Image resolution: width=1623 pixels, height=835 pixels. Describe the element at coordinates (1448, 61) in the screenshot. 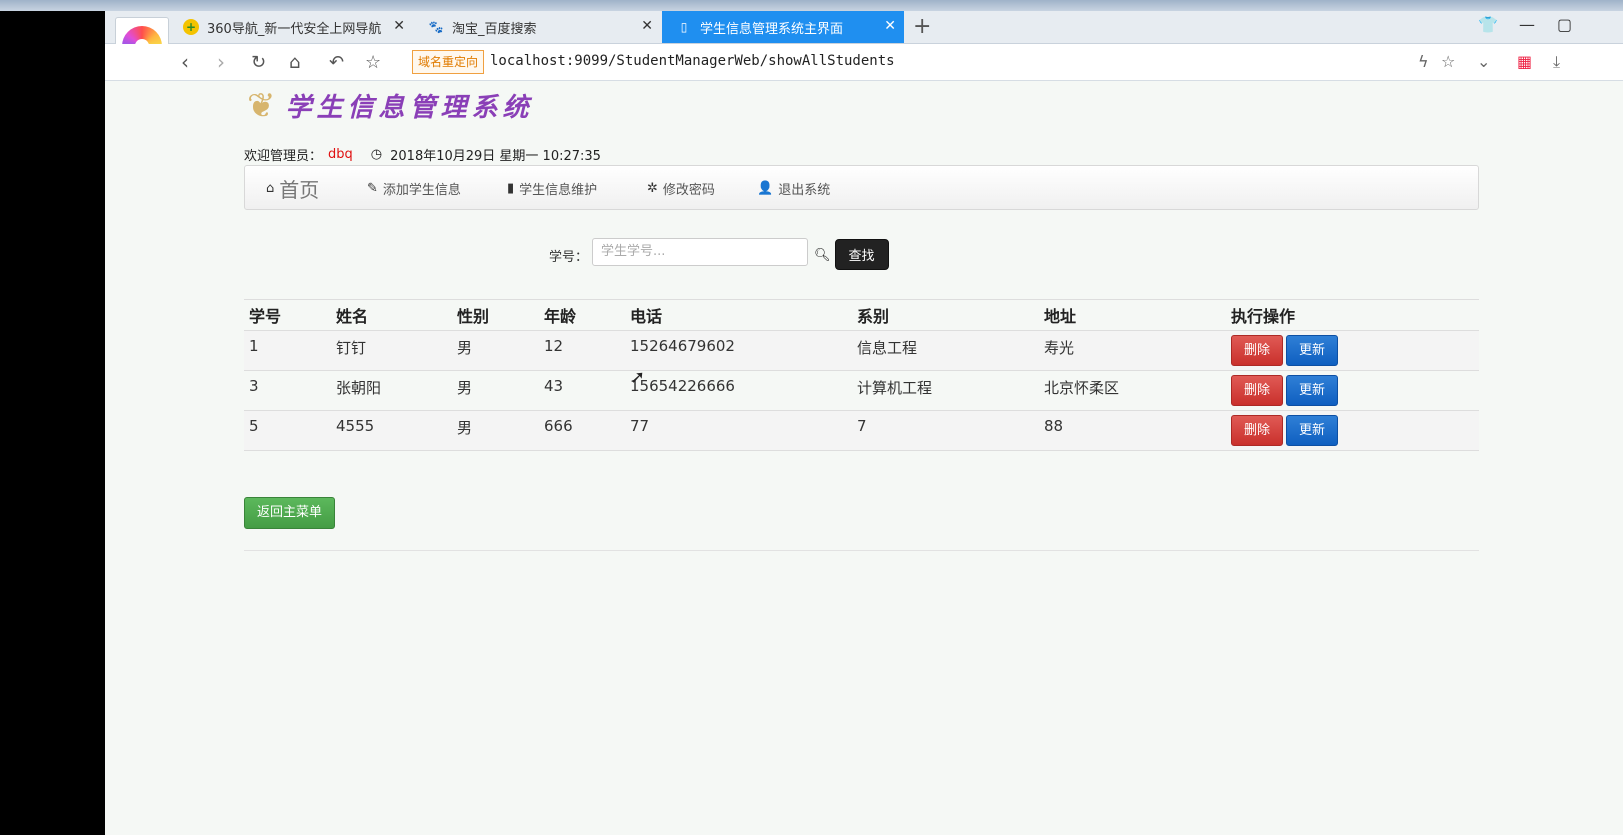

I see `bookmark-star-icon: ☆` at that location.